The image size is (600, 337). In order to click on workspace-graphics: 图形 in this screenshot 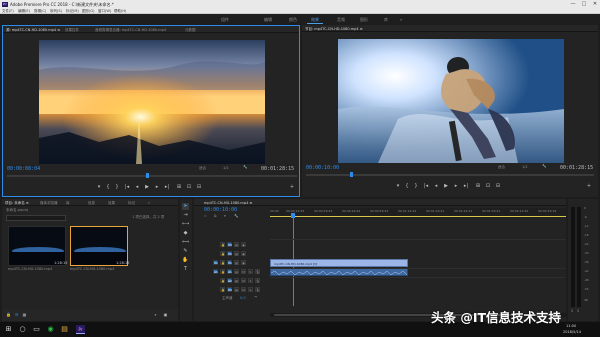, I will do `click(364, 20)`.